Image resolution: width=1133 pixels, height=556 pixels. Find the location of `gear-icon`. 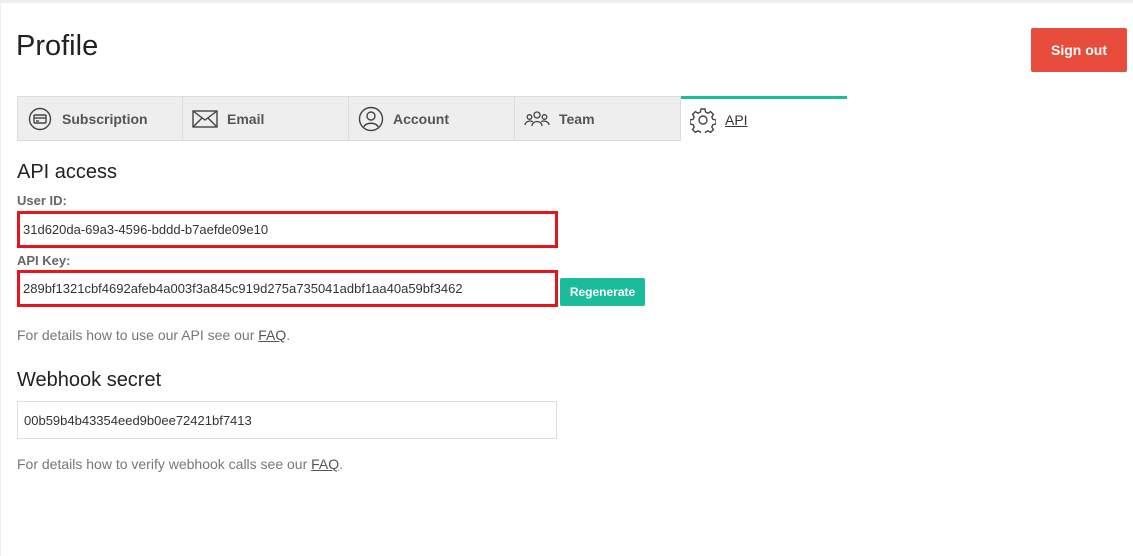

gear-icon is located at coordinates (703, 120).